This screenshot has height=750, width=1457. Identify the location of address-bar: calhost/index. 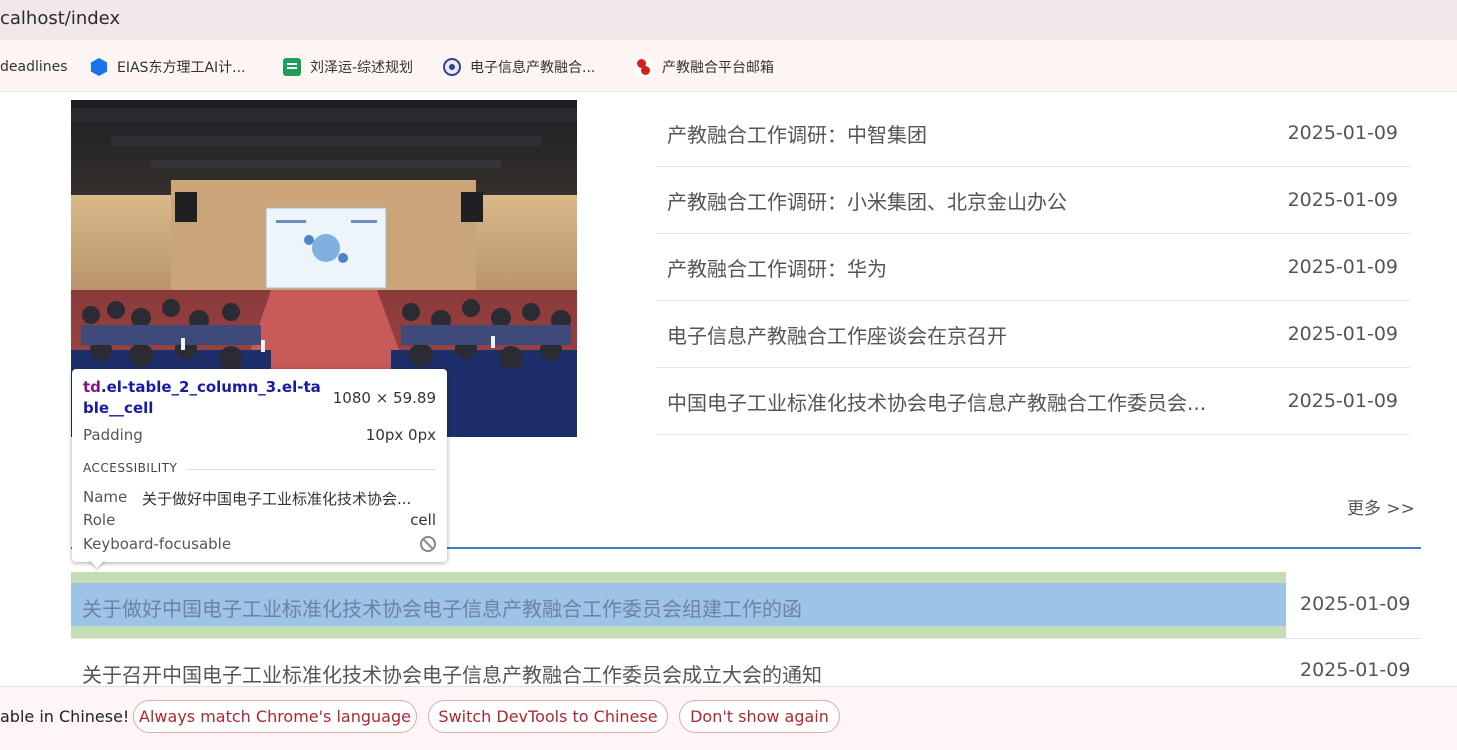
(728, 20).